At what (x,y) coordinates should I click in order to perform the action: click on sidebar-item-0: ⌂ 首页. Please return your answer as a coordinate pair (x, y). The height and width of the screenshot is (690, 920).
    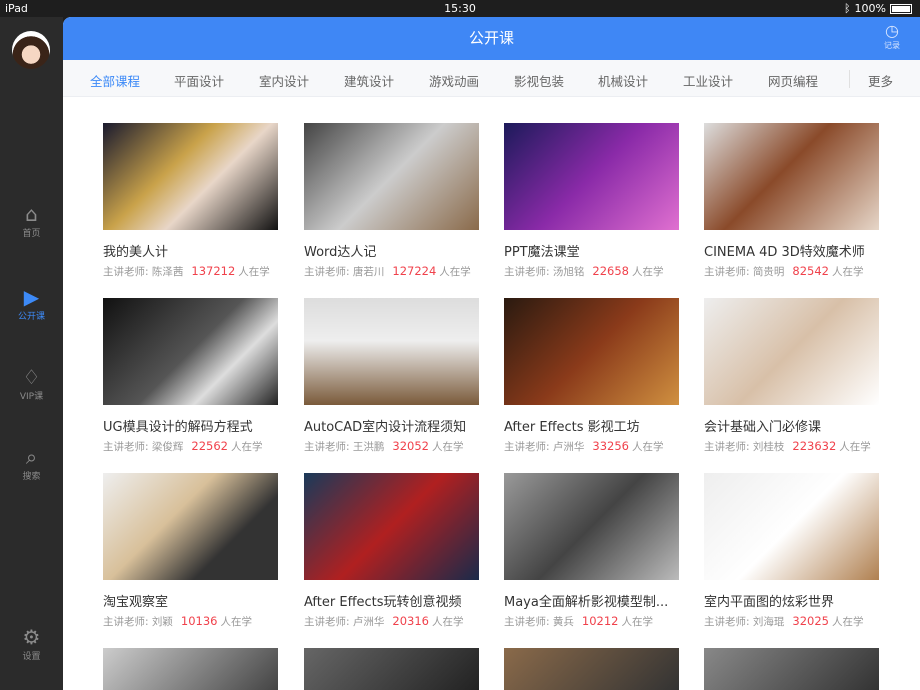
    Looking at the image, I should click on (31, 220).